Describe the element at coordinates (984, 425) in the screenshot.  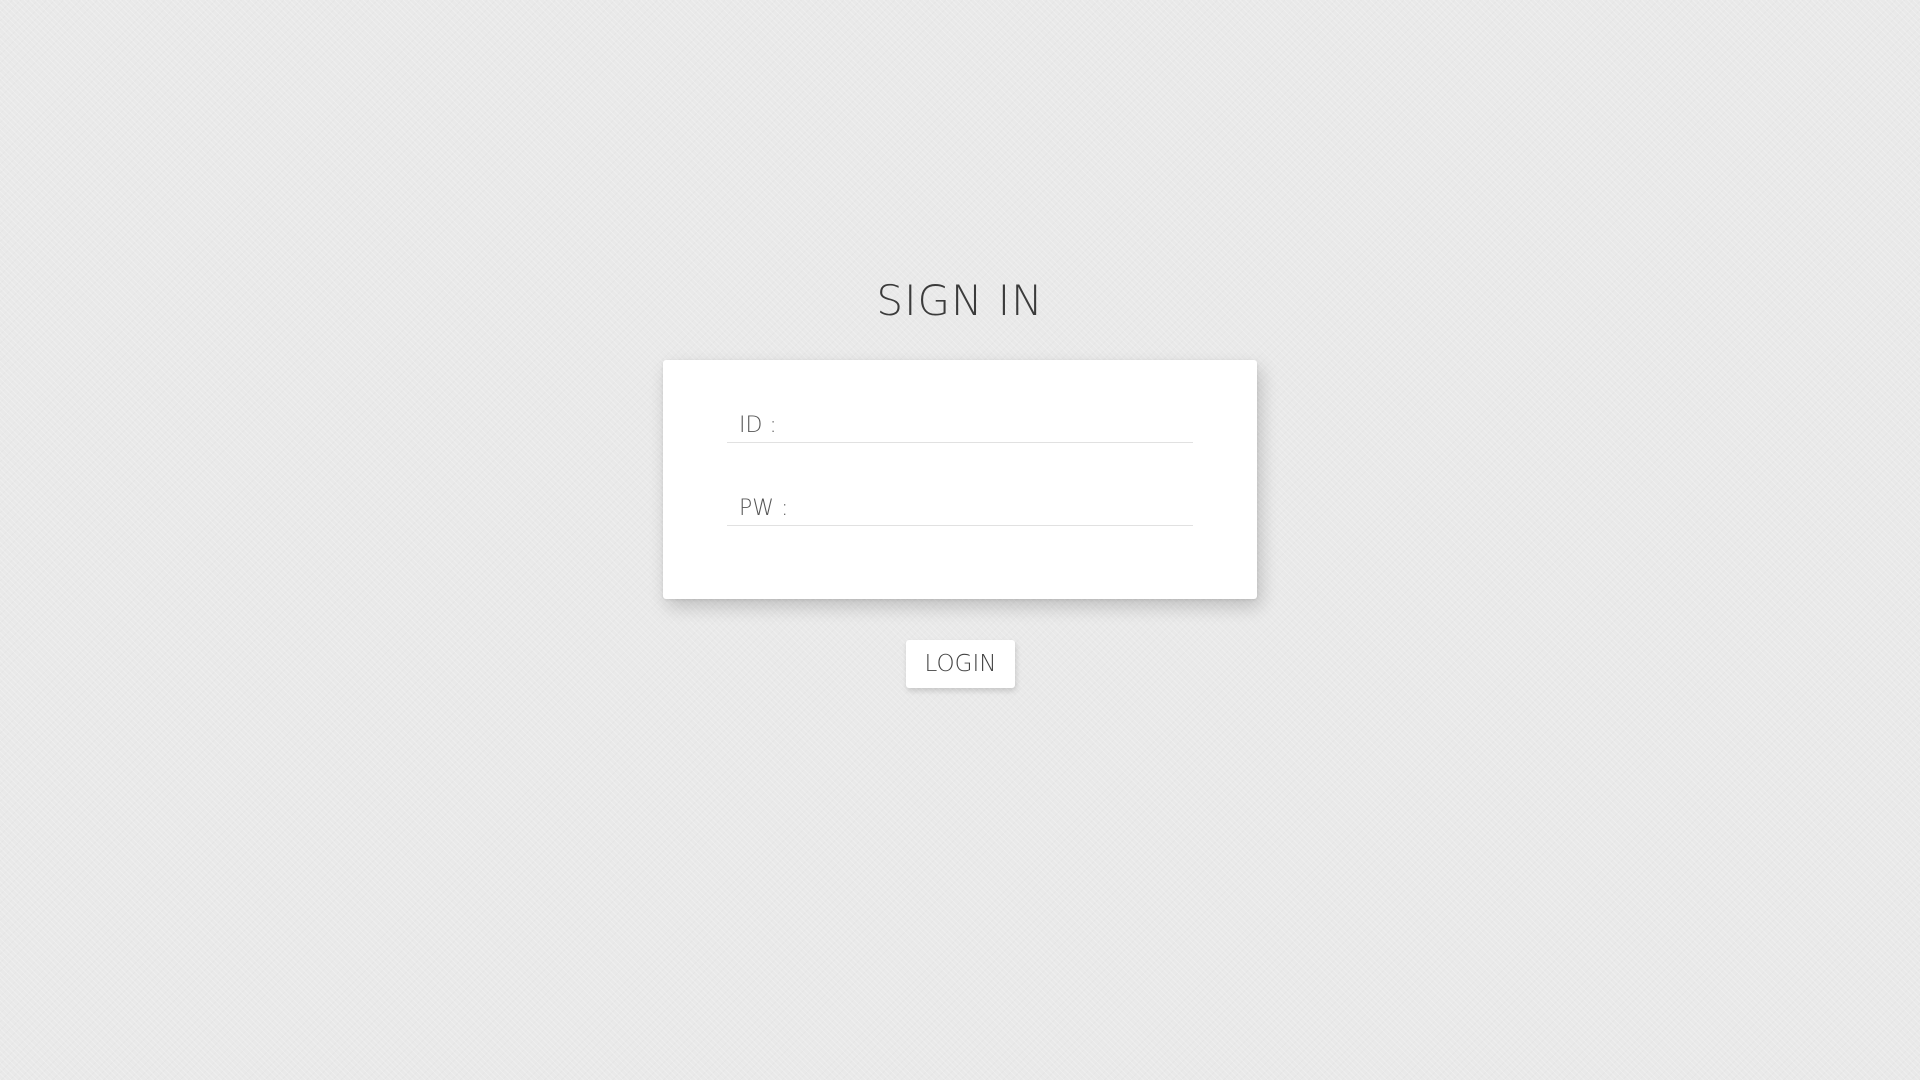
I see `id-input` at that location.